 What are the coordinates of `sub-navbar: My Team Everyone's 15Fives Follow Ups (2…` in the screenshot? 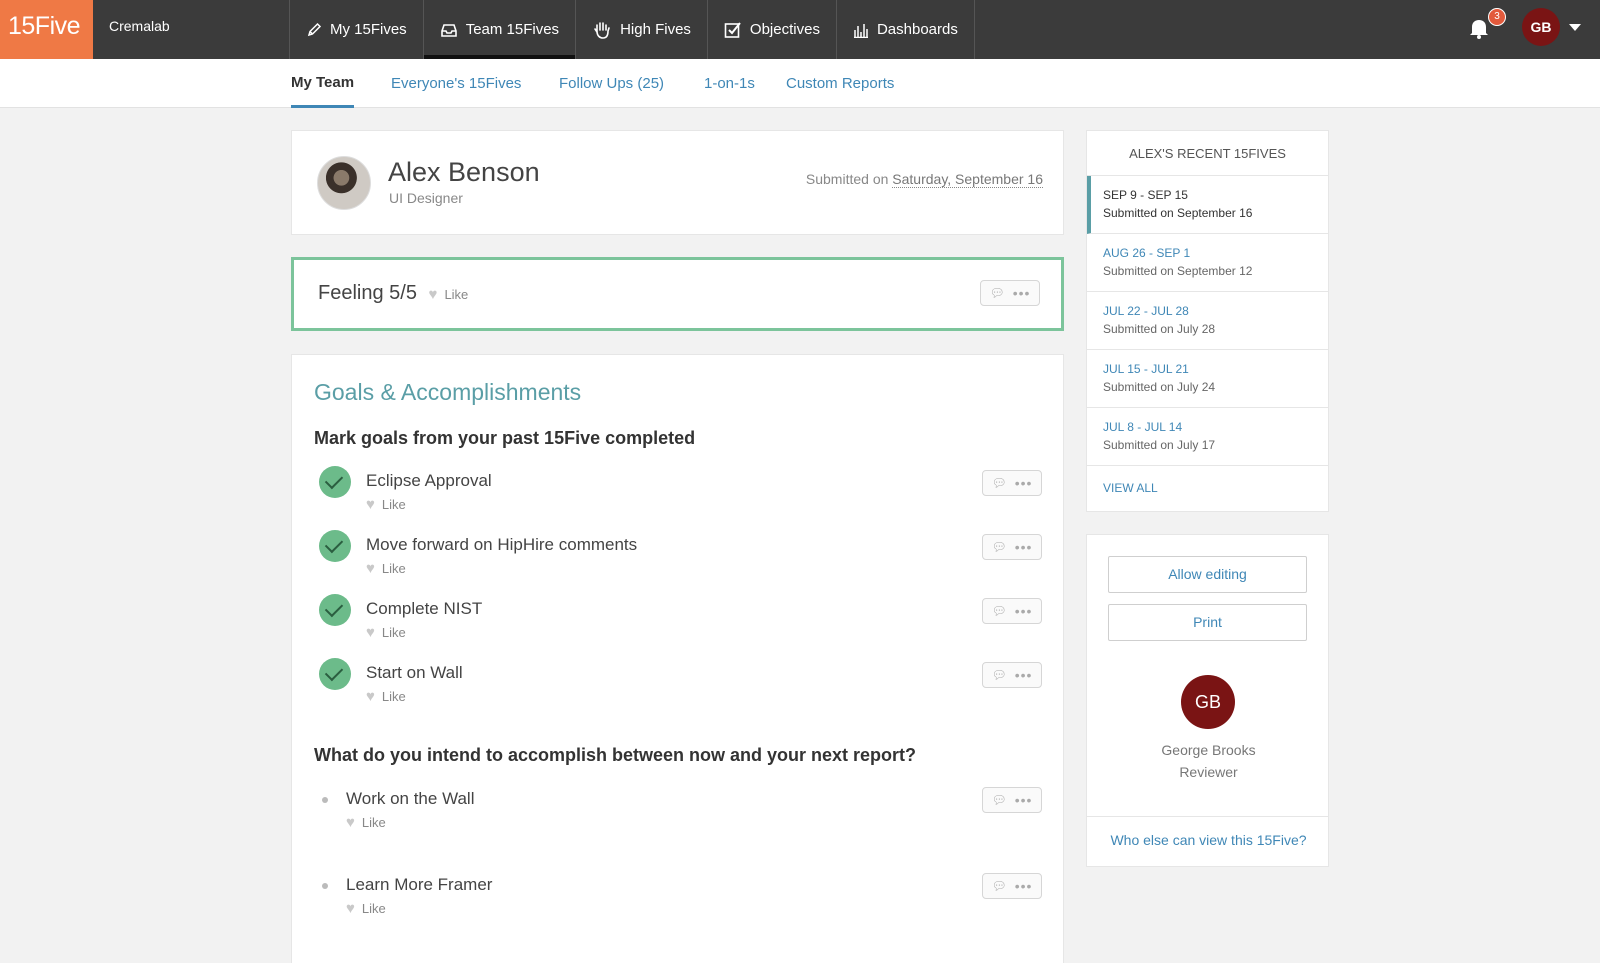 It's located at (800, 83).